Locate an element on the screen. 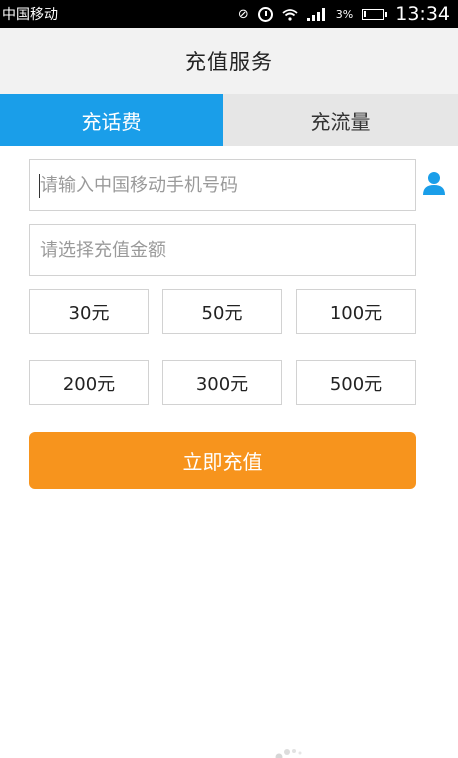 The width and height of the screenshot is (458, 758). amount-option-500: 500元 is located at coordinates (356, 382).